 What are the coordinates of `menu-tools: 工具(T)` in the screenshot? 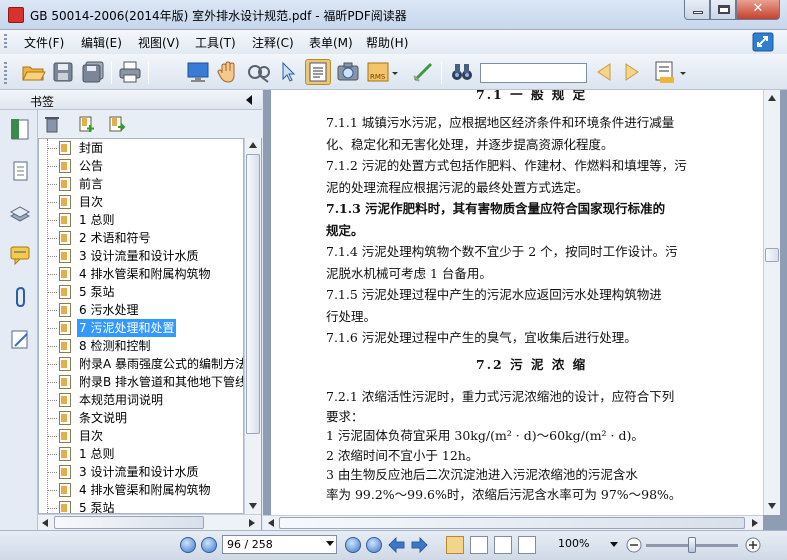 It's located at (215, 42).